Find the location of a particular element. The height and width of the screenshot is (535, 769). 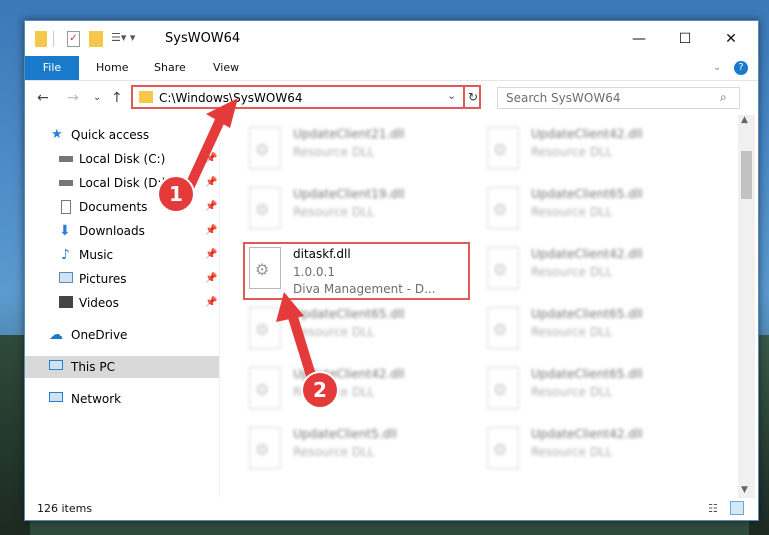

nav-videos: Videos 📌 is located at coordinates (122, 303).